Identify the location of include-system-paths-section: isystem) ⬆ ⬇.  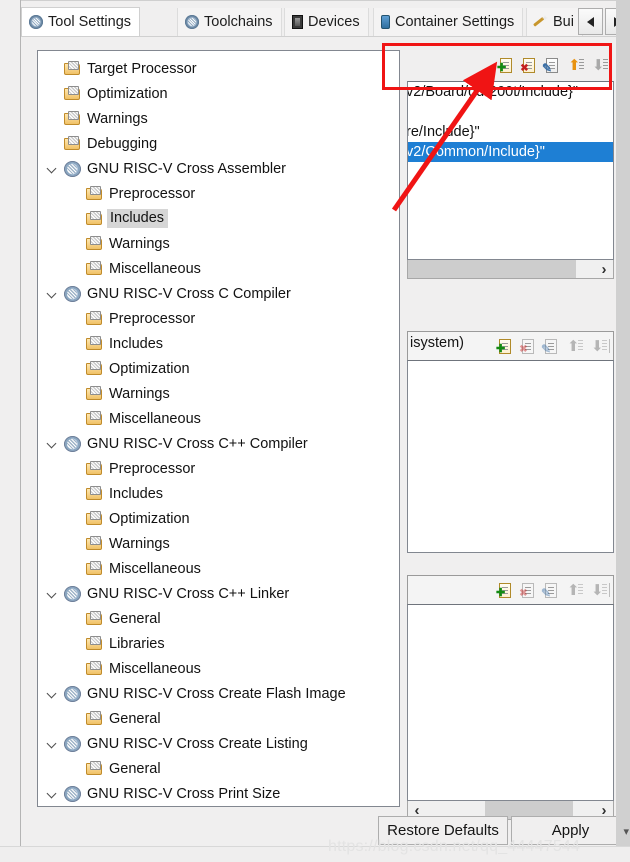
(510, 442).